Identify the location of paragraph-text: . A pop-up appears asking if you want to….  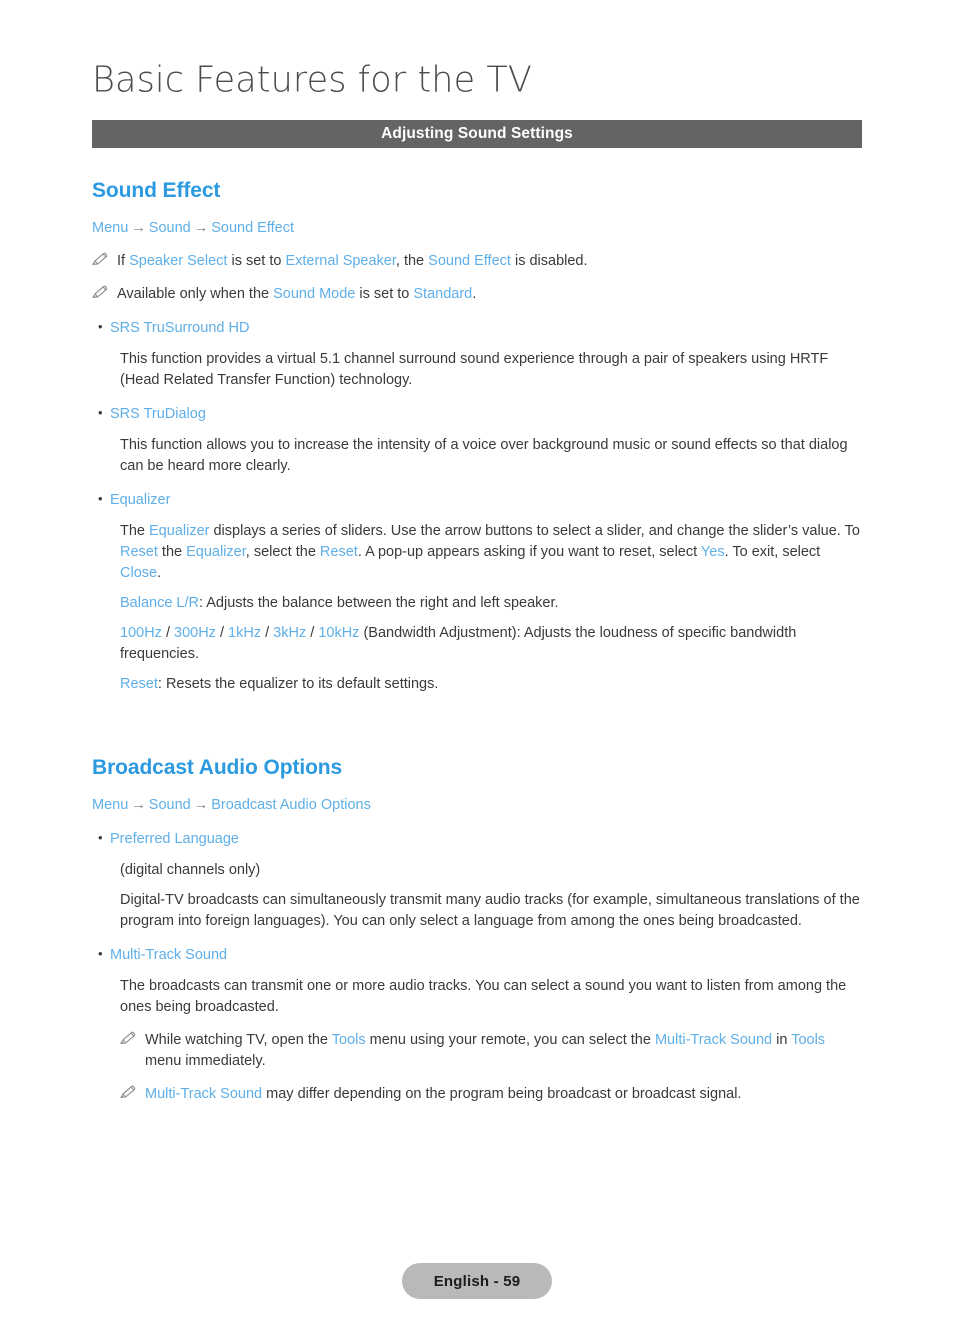
(529, 551).